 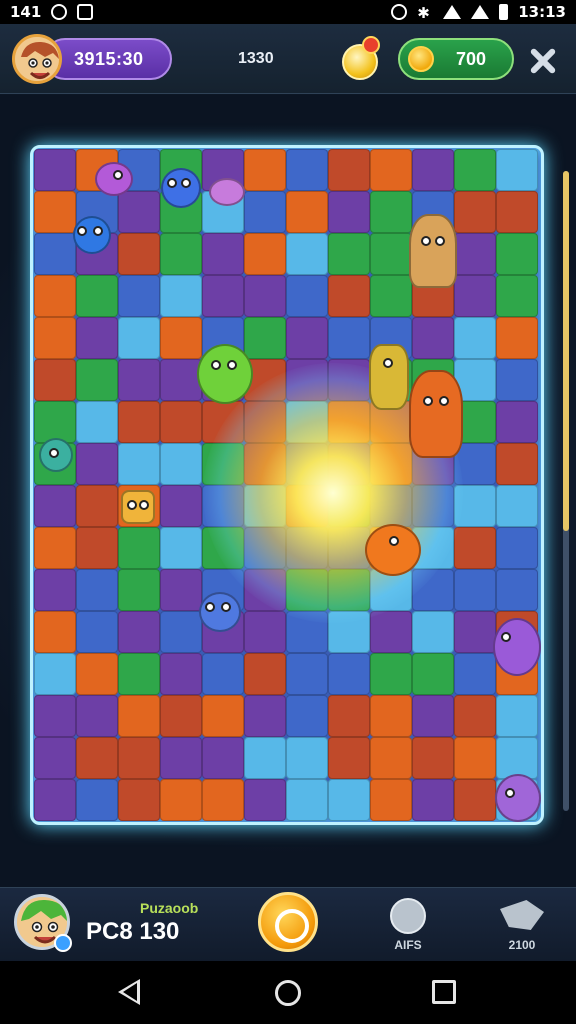 I want to click on player-avatar, so click(x=37, y=59).